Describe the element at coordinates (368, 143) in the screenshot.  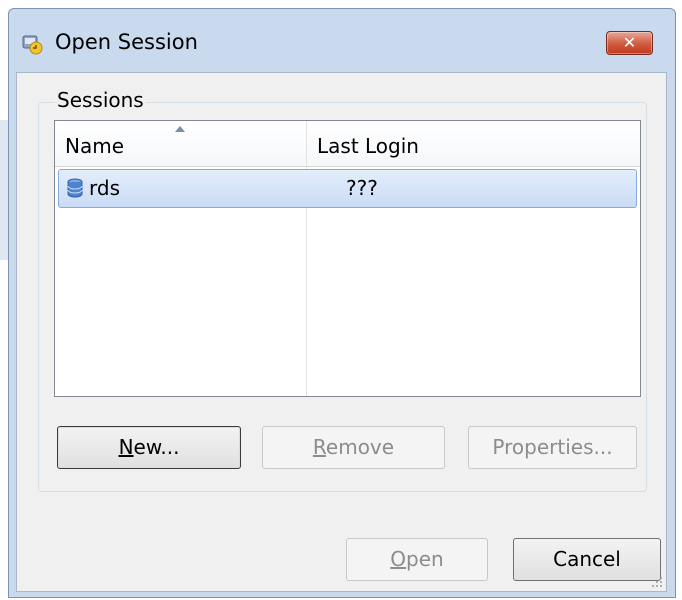
I see `column-header-last-login: Last Login` at that location.